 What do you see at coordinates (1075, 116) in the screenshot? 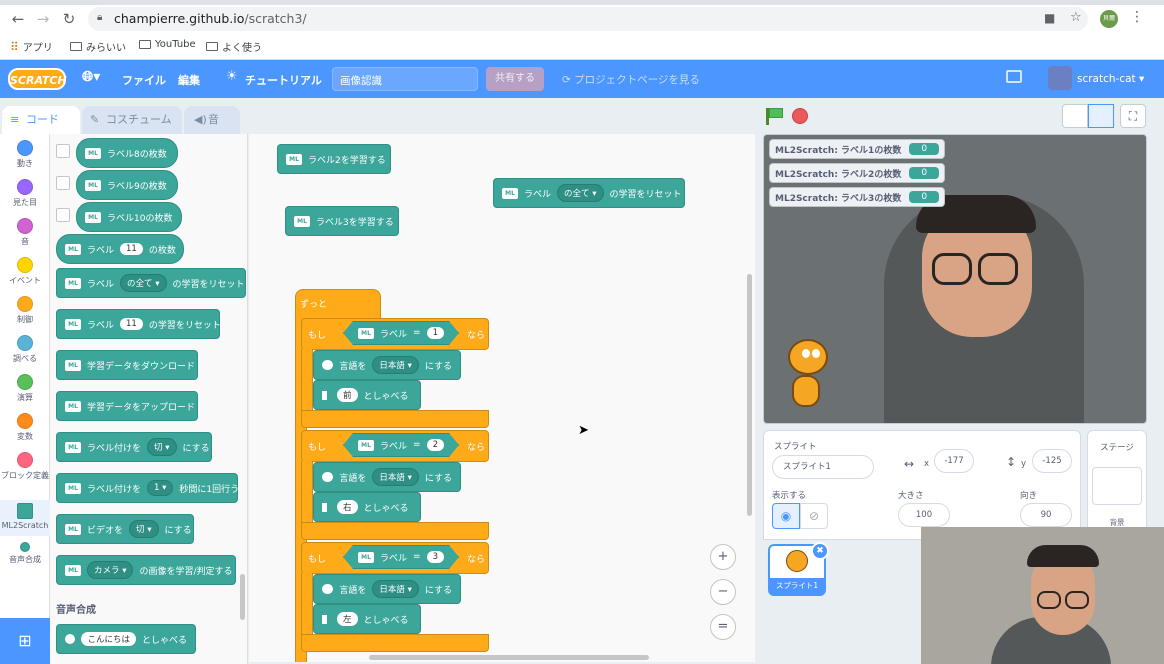
I see `small-stage-button` at bounding box center [1075, 116].